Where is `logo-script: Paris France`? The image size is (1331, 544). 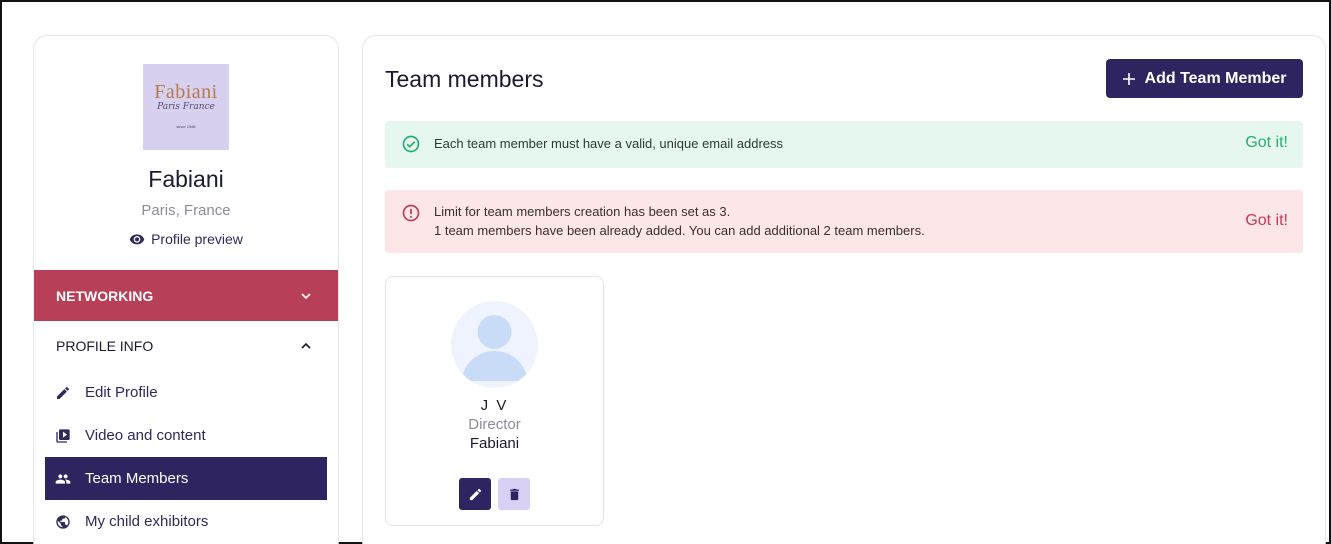 logo-script: Paris France is located at coordinates (186, 107).